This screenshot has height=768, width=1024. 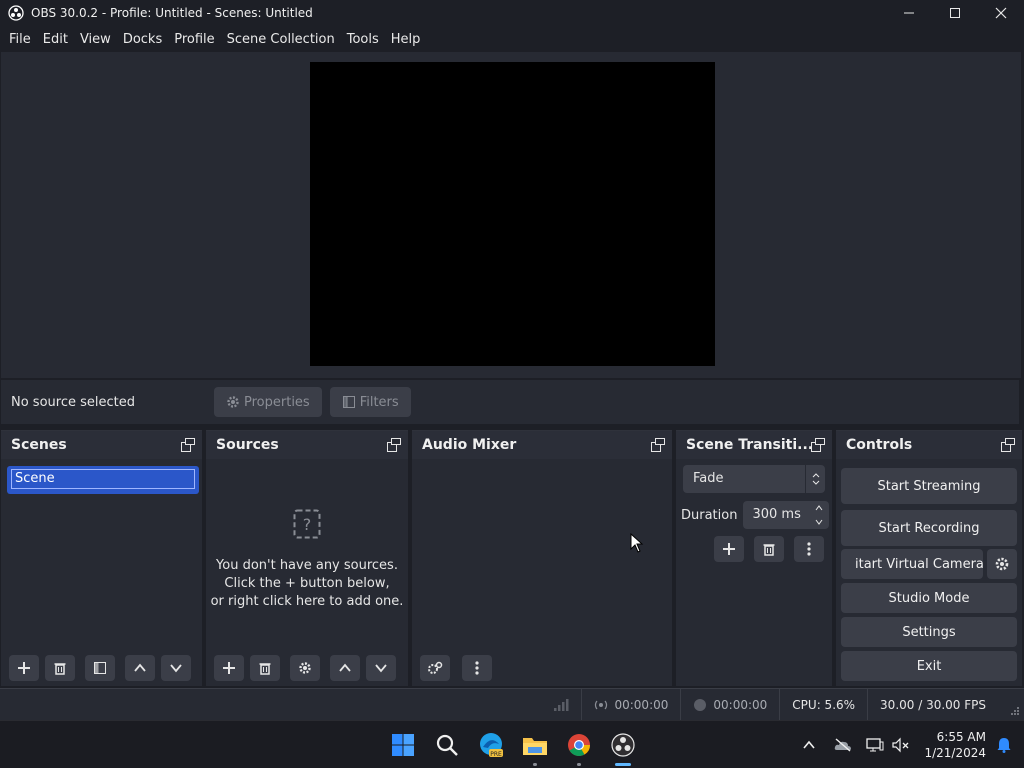 I want to click on source-status: No source selected, so click(x=73, y=402).